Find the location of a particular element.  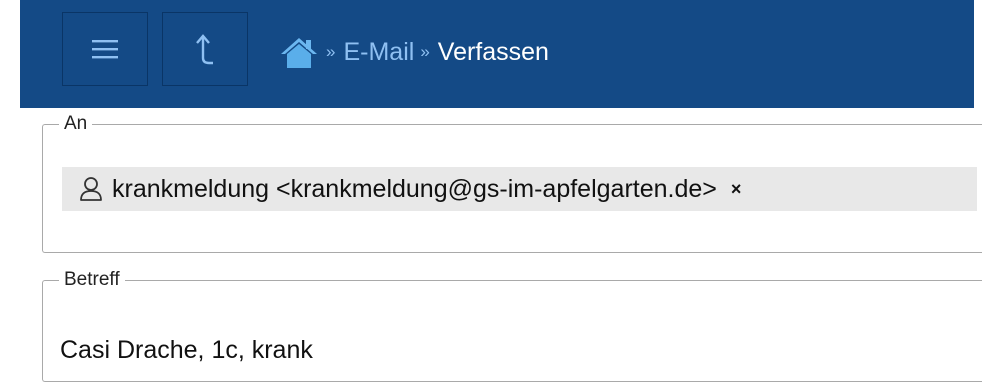

recipients-label: An is located at coordinates (76, 123).